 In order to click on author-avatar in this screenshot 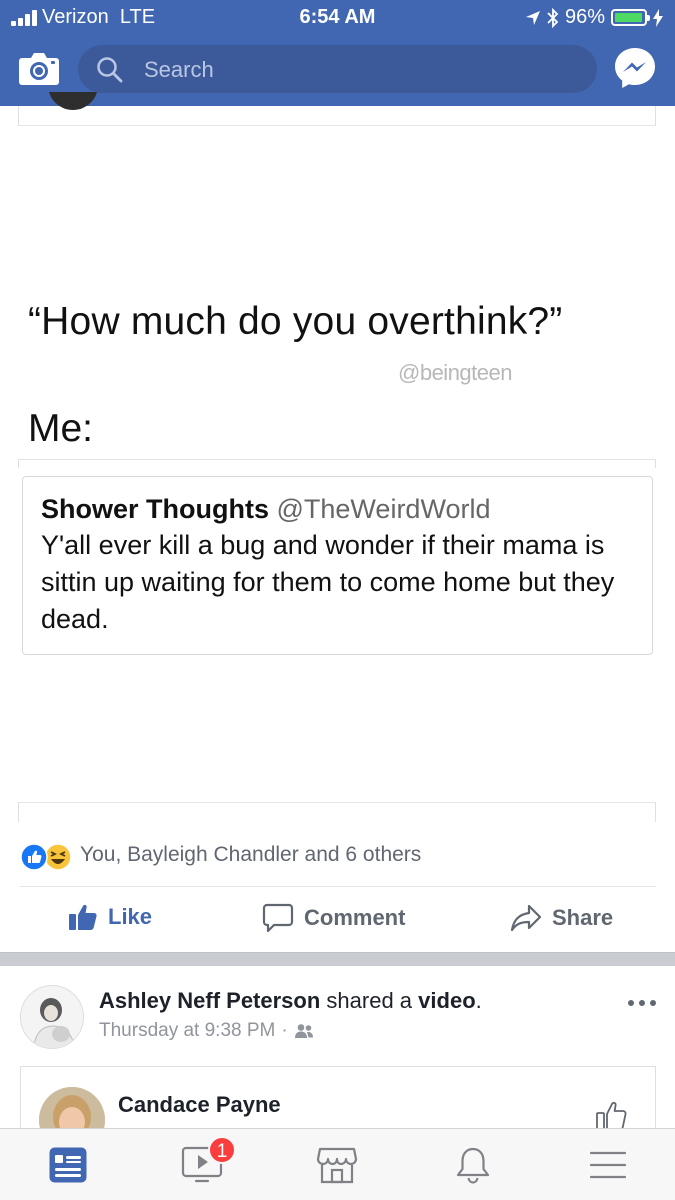, I will do `click(52, 1017)`.